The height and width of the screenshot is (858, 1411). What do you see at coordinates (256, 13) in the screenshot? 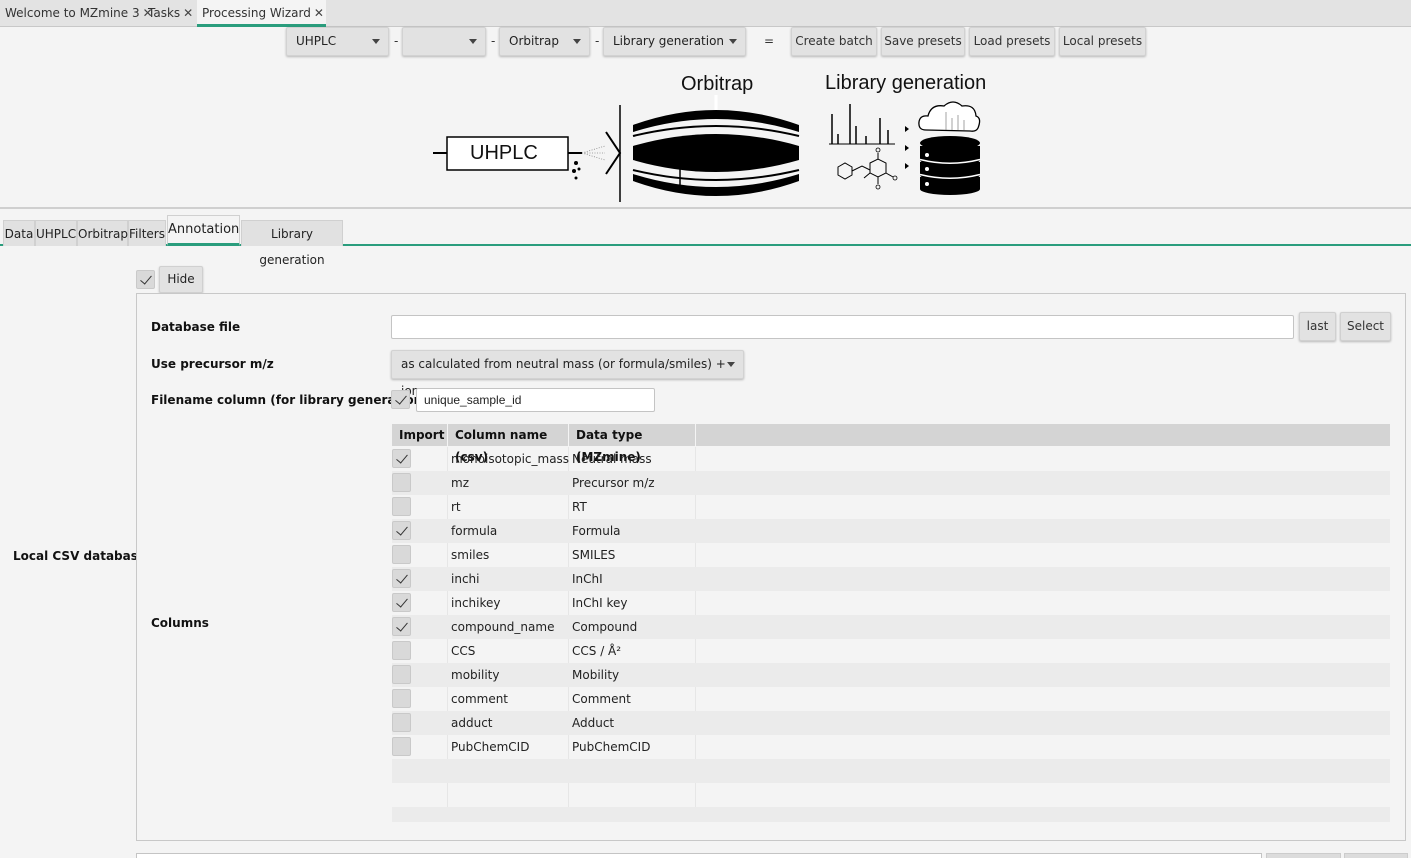
I see `tab-label: Processing Wizard` at bounding box center [256, 13].